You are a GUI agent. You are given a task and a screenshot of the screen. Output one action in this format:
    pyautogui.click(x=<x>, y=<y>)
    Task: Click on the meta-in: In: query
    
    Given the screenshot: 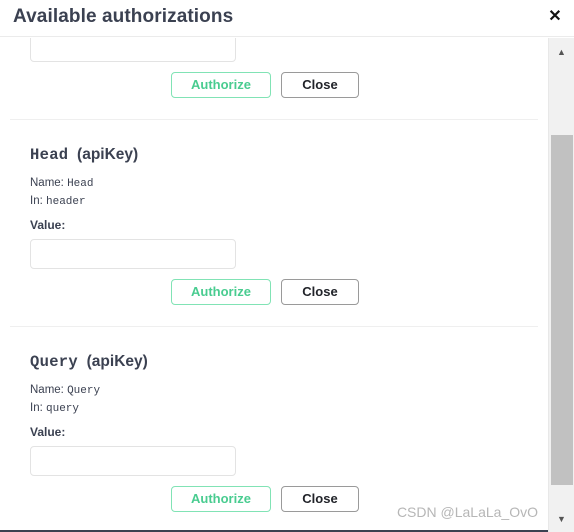 What is the action you would take?
    pyautogui.click(x=274, y=409)
    